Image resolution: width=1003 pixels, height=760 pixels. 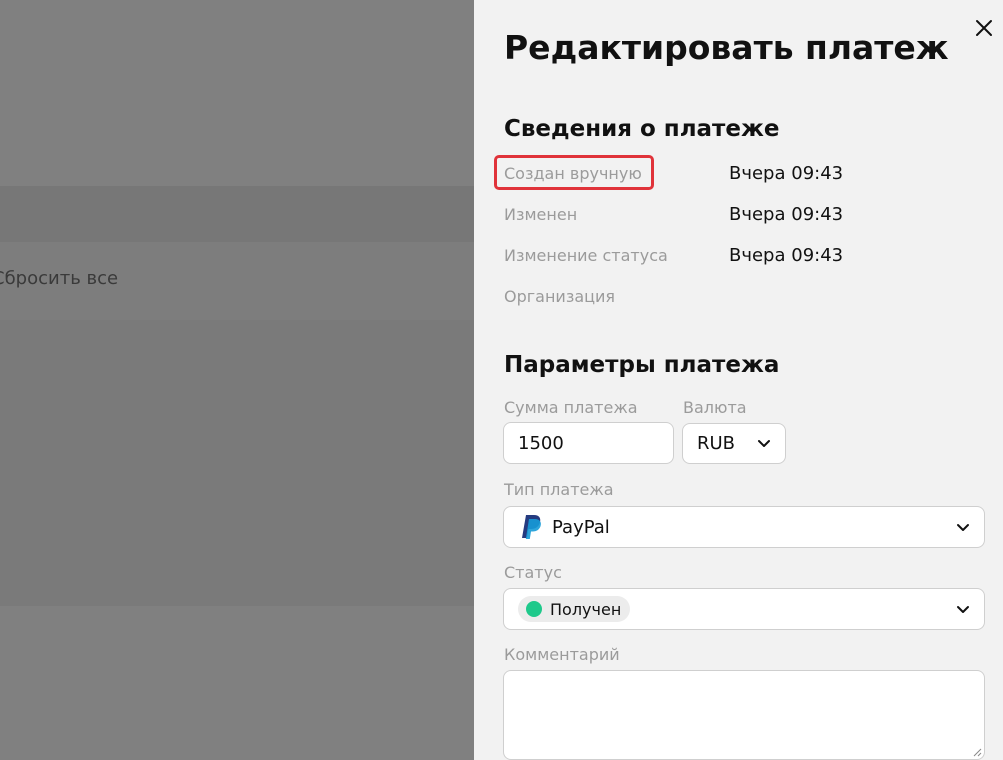 What do you see at coordinates (237, 214) in the screenshot?
I see `background-header-band` at bounding box center [237, 214].